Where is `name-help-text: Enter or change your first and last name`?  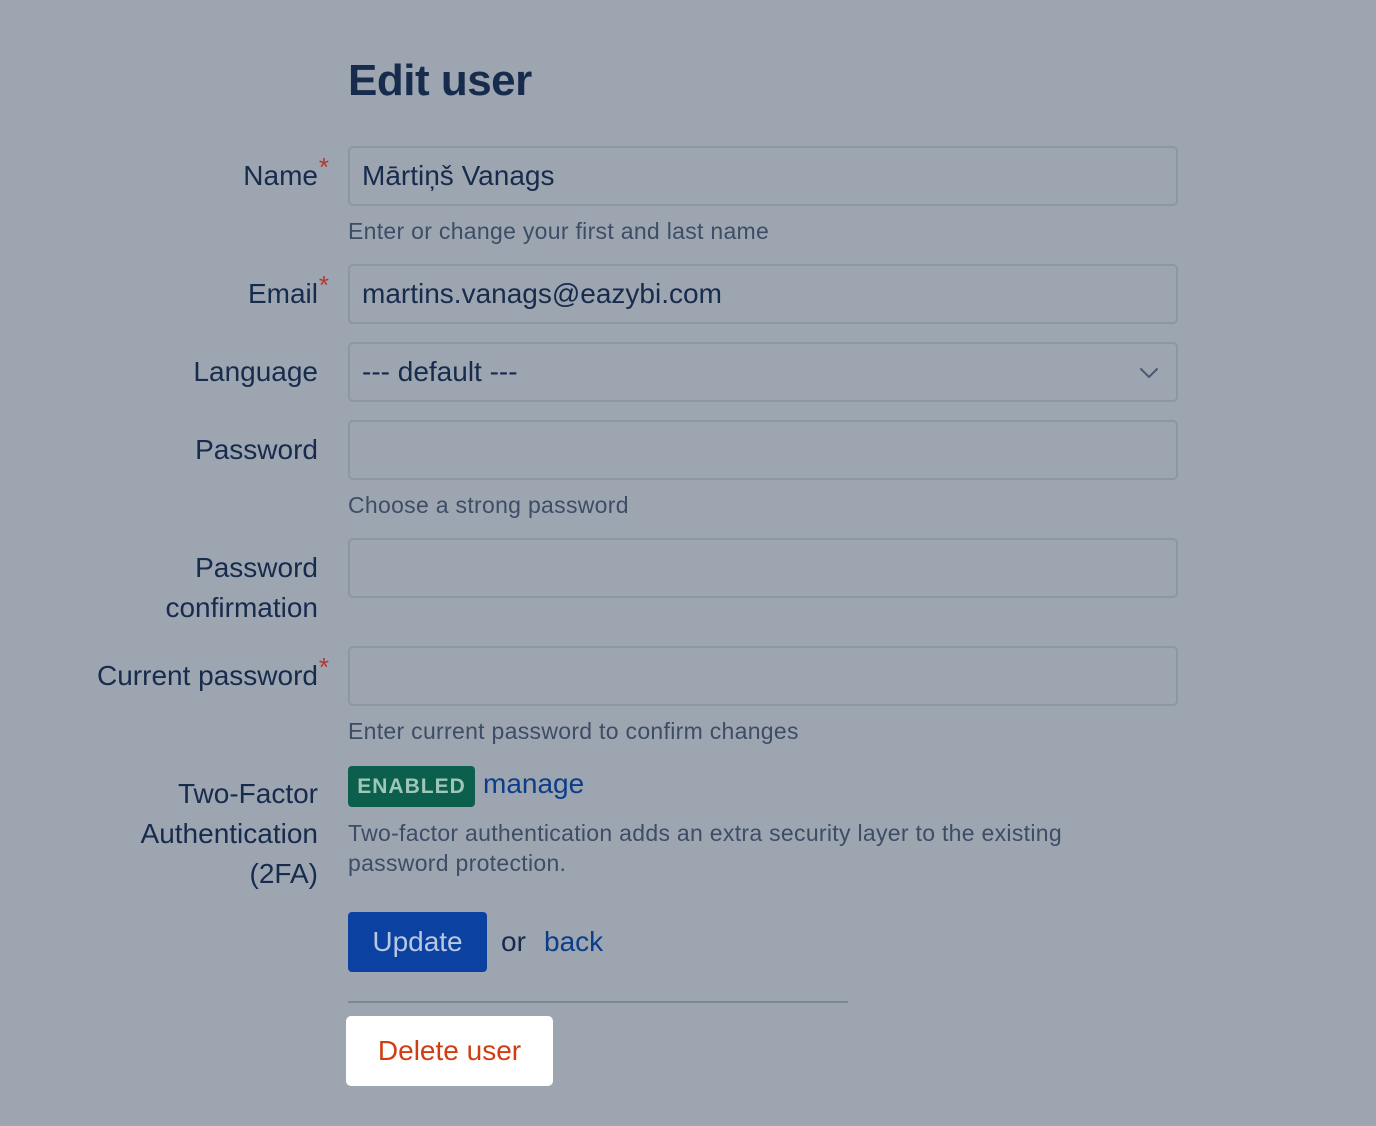 name-help-text: Enter or change your first and last name is located at coordinates (559, 231).